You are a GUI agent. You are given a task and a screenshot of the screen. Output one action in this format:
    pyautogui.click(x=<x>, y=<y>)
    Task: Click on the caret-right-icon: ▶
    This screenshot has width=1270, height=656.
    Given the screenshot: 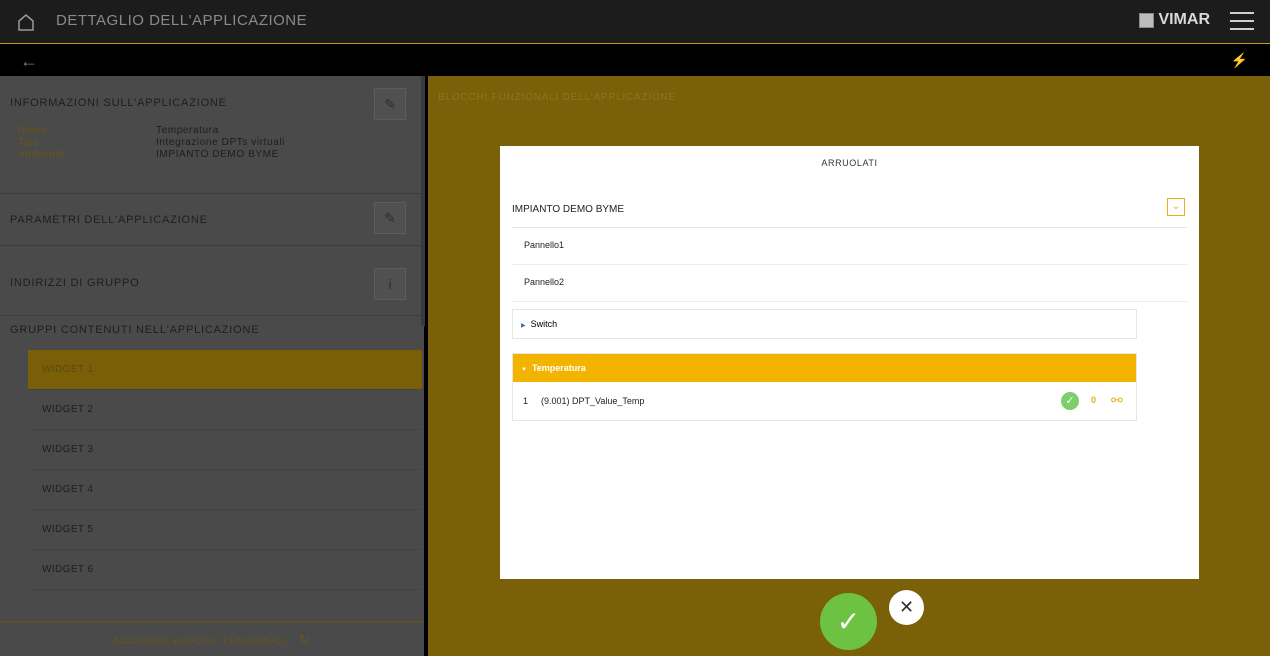 What is the action you would take?
    pyautogui.click(x=523, y=326)
    